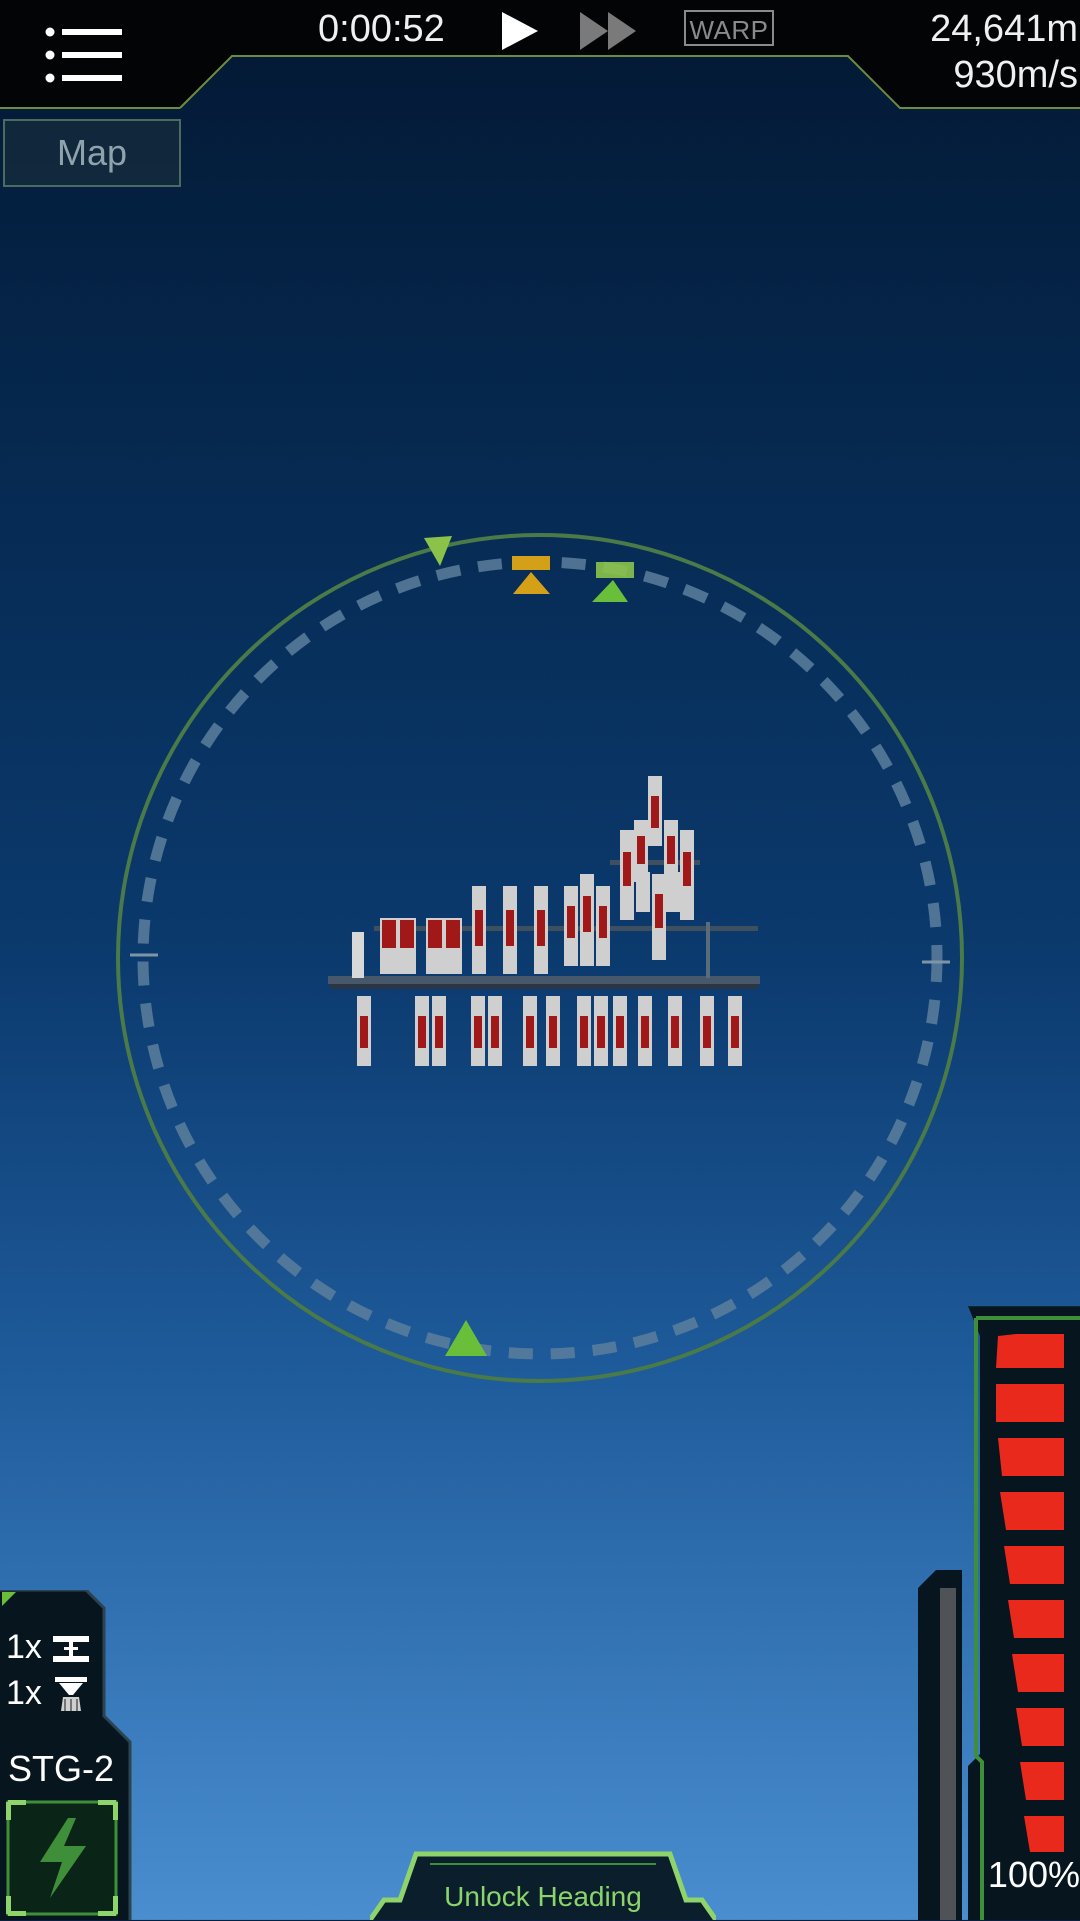  I want to click on throttle-gauge, so click(999, 1613).